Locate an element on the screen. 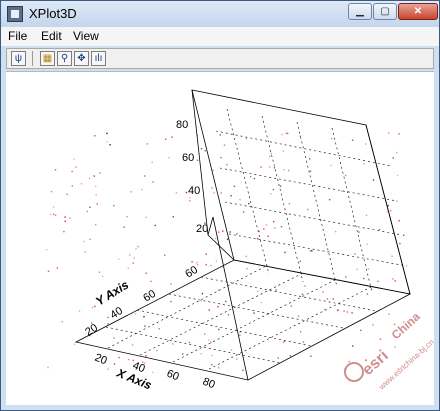 This screenshot has height=411, width=440. select-icon: ▦ is located at coordinates (47, 58).